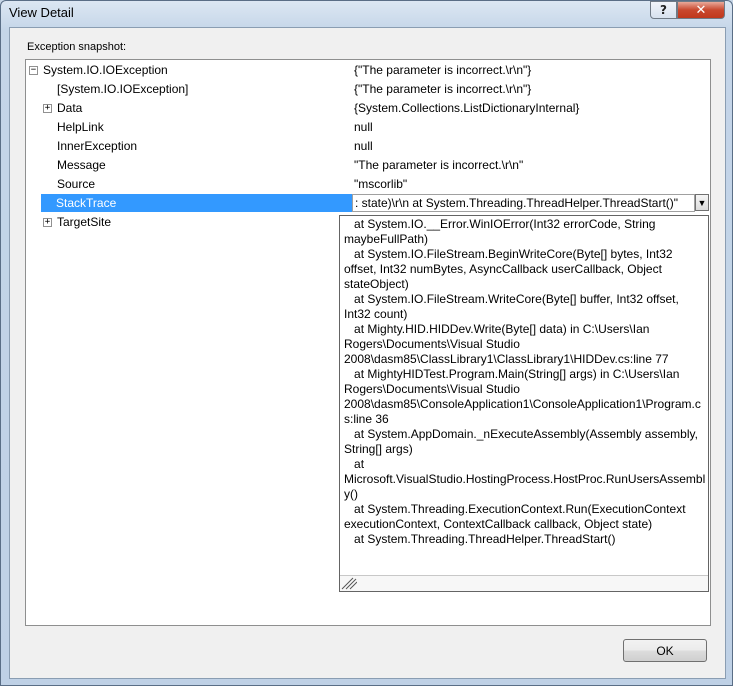  What do you see at coordinates (381, 184) in the screenshot?
I see `row-value: "mscorlib"` at bounding box center [381, 184].